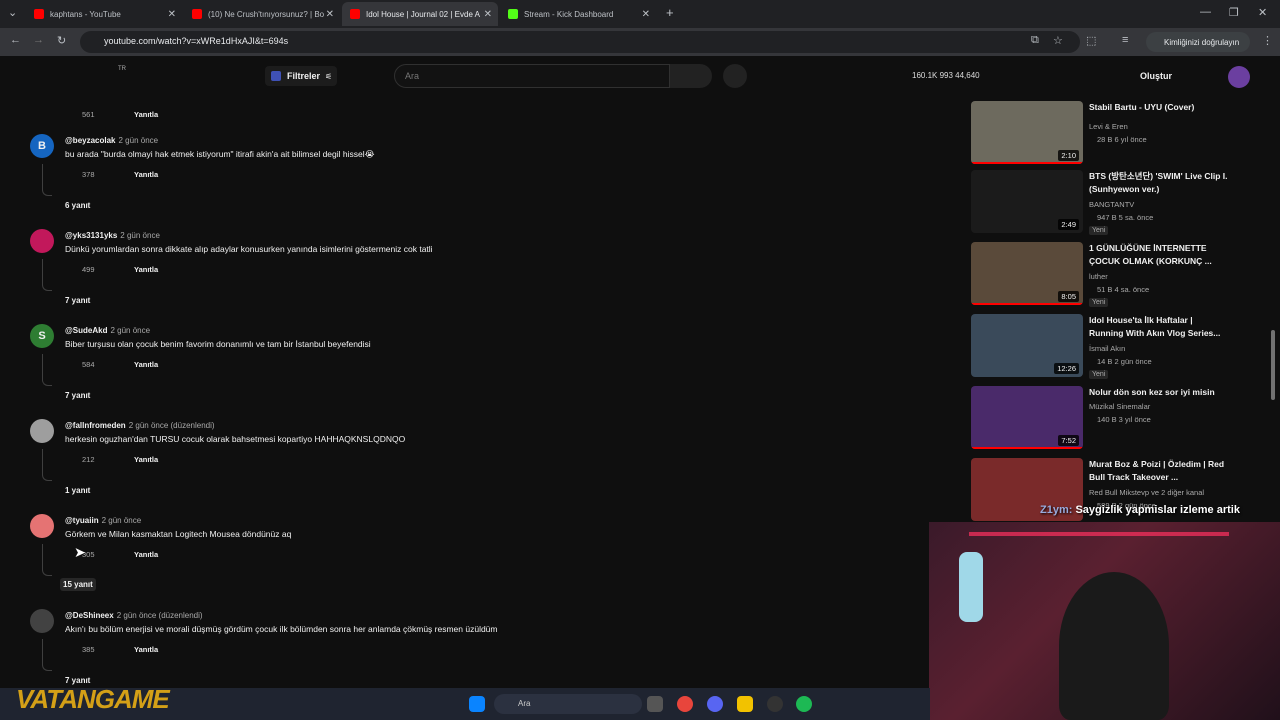 The image size is (1280, 720). What do you see at coordinates (82, 520) in the screenshot?
I see `author-name: @tyuaiin` at bounding box center [82, 520].